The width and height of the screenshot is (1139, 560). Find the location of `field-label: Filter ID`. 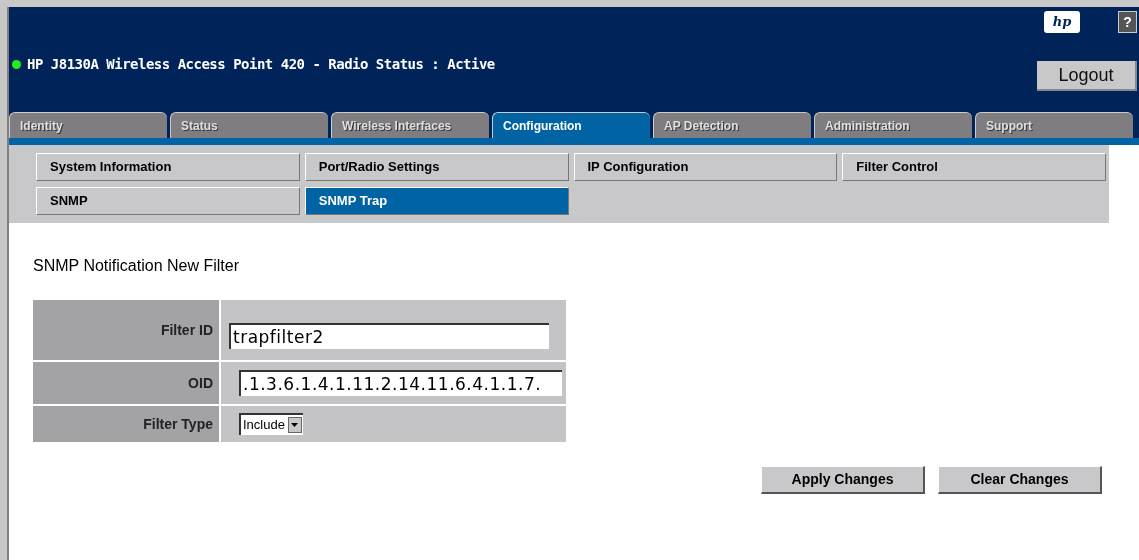

field-label: Filter ID is located at coordinates (126, 330).